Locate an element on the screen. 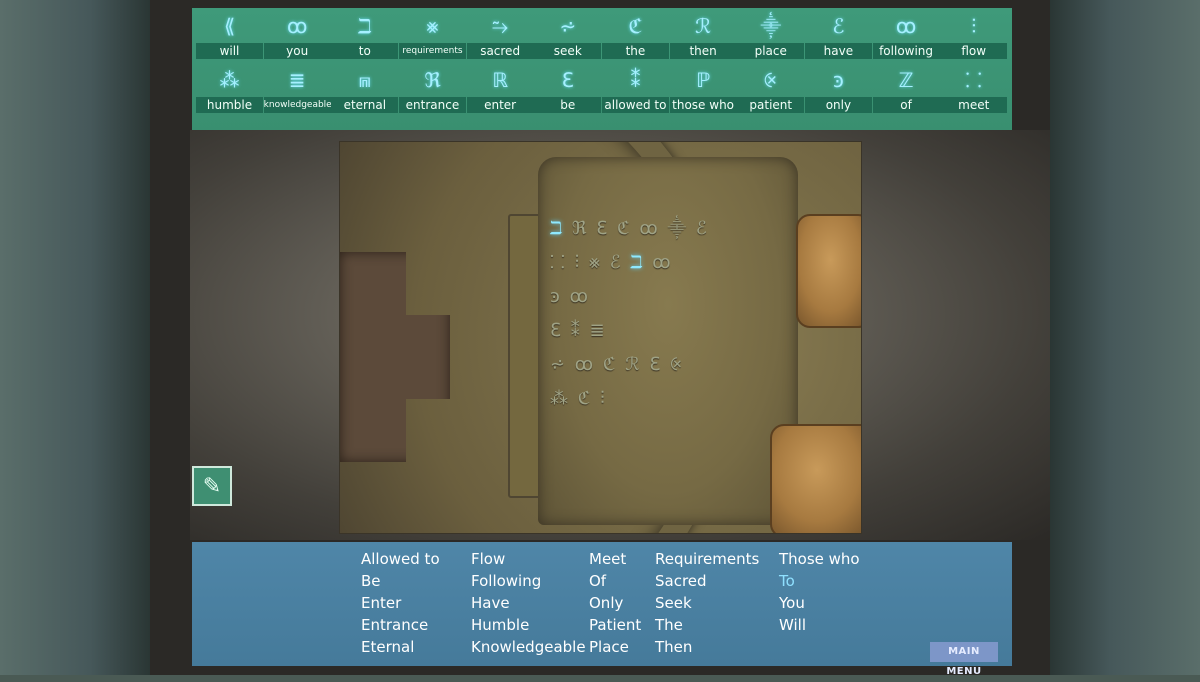 The width and height of the screenshot is (1200, 682). glossary-label: then is located at coordinates (703, 51).